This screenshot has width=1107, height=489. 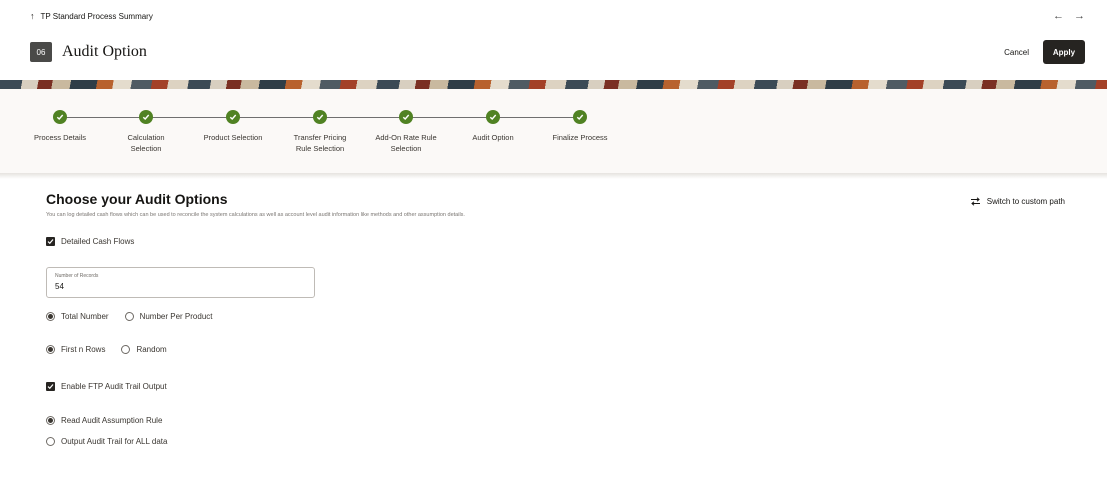 What do you see at coordinates (493, 126) in the screenshot?
I see `train-stop: Audit Option` at bounding box center [493, 126].